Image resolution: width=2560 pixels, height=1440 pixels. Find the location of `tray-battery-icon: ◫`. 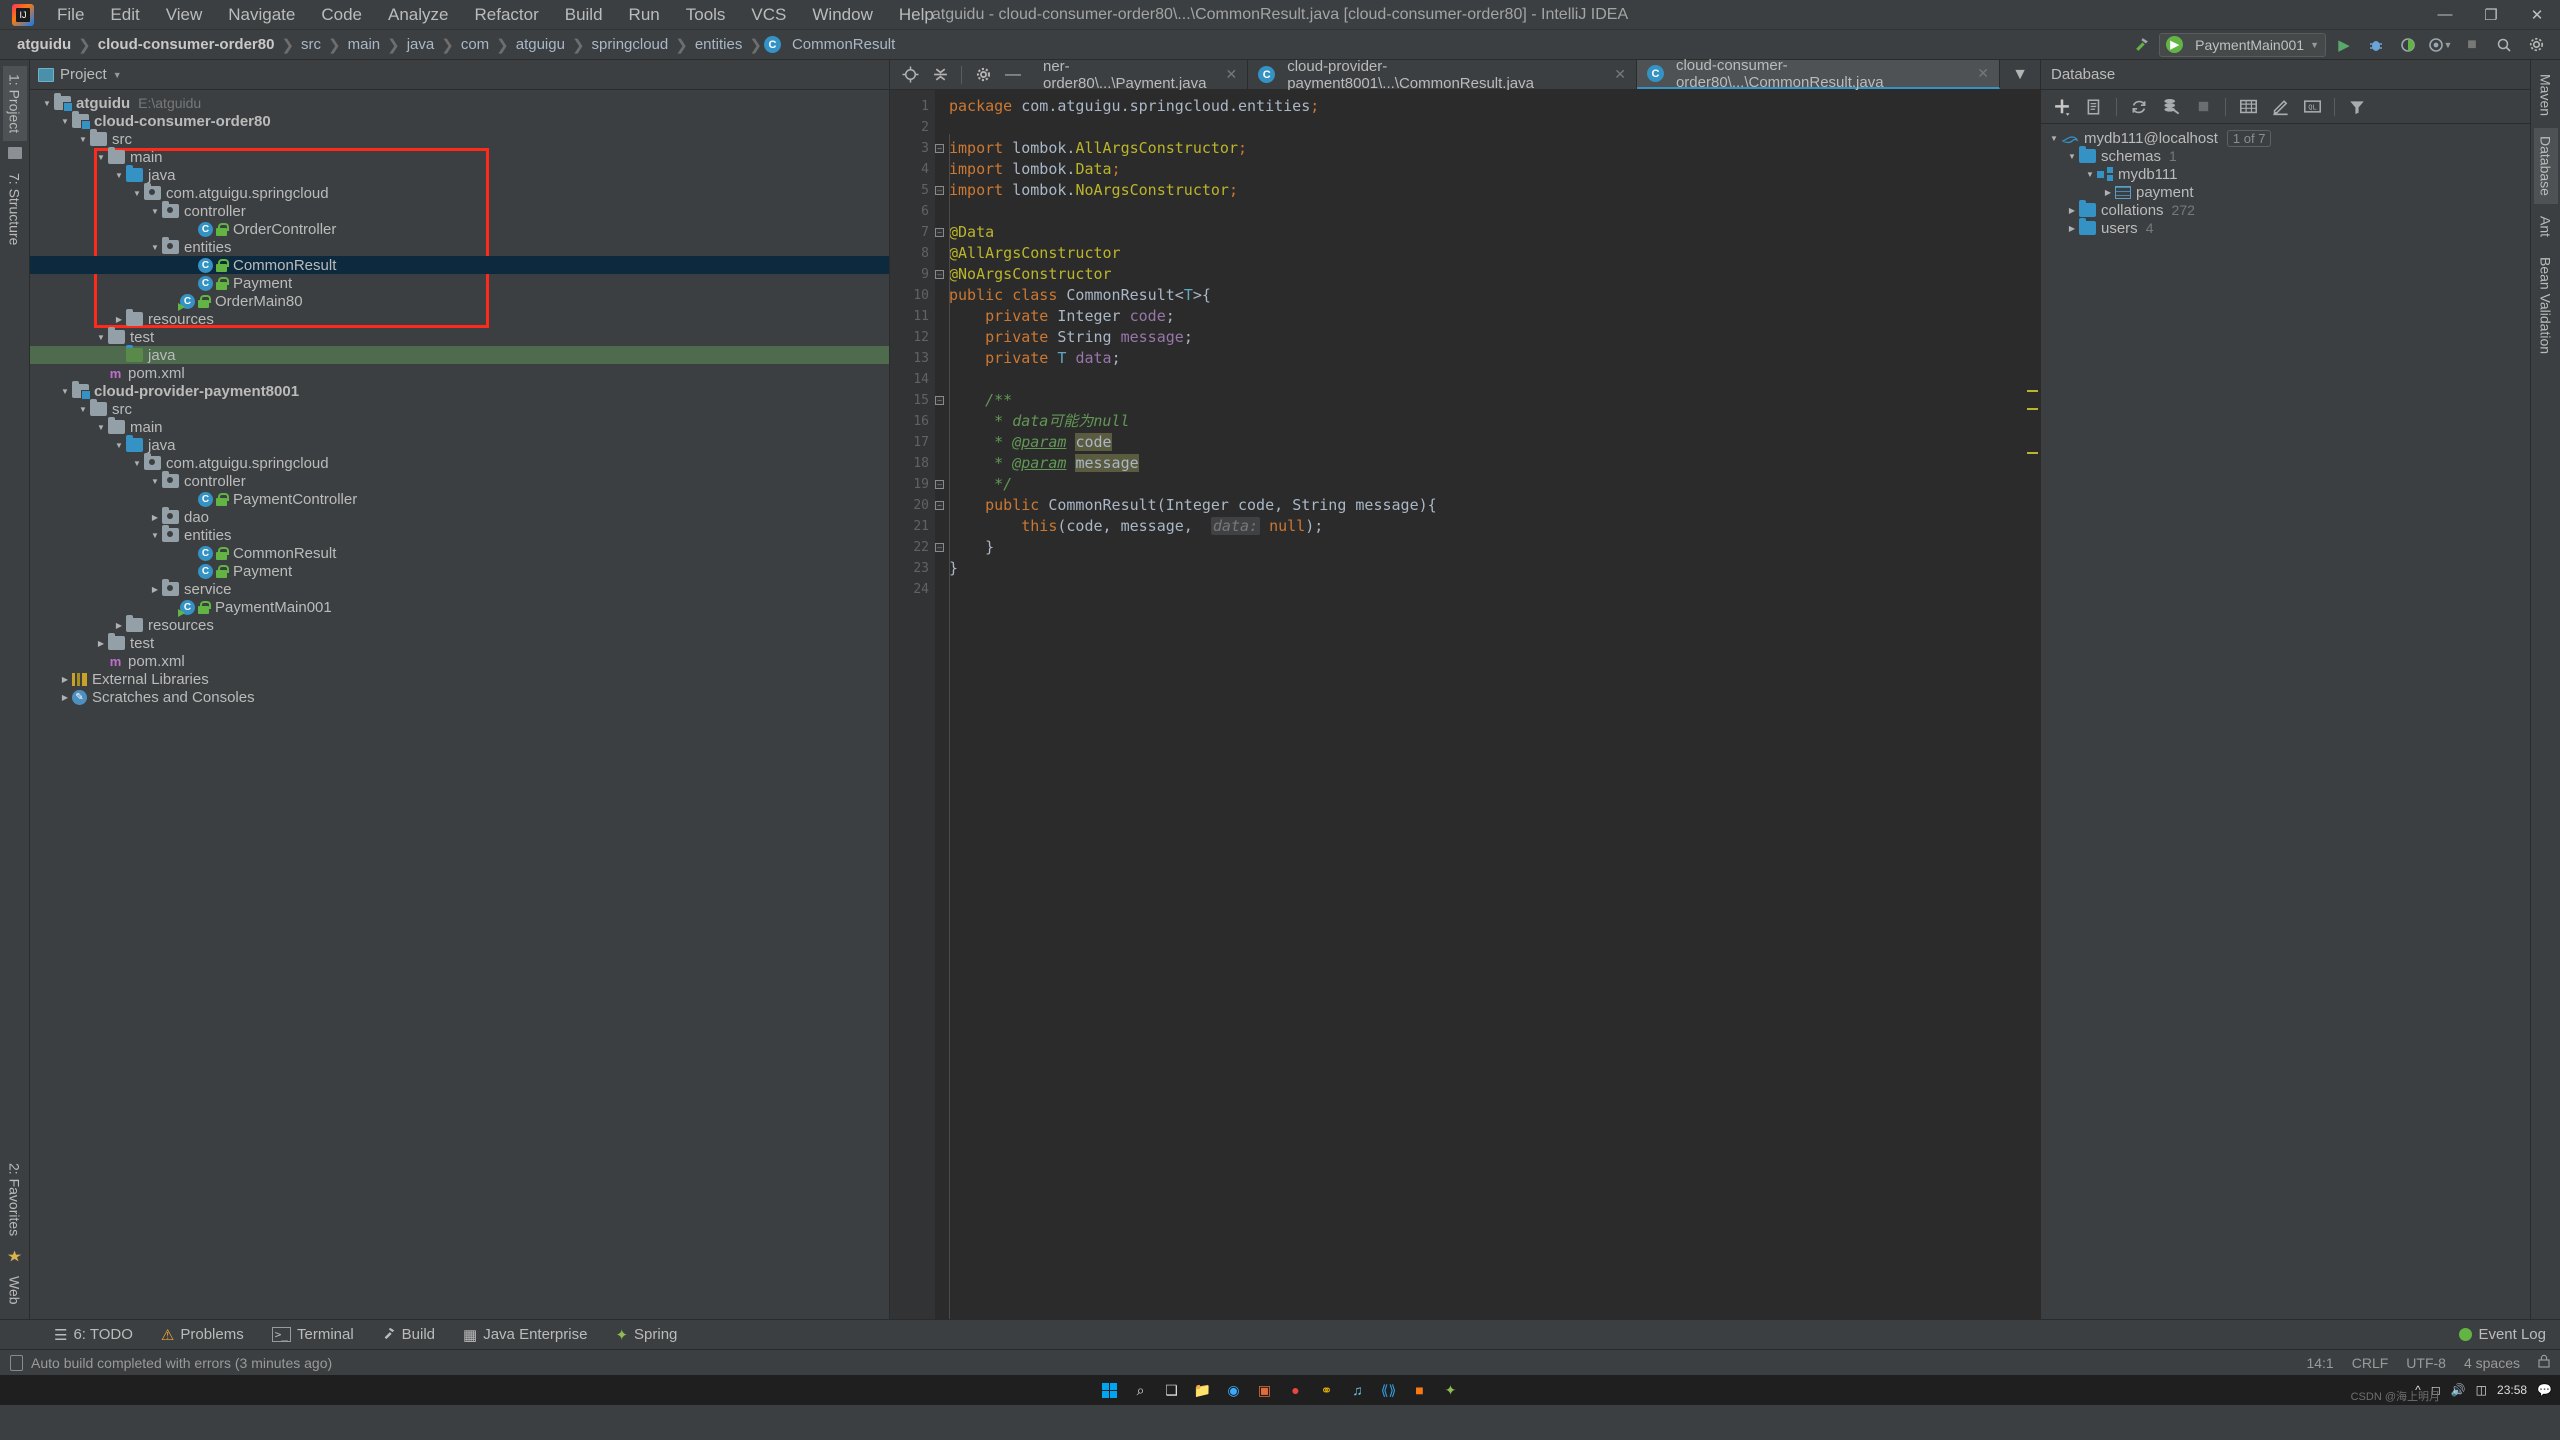

tray-battery-icon: ◫ is located at coordinates (2481, 1390).